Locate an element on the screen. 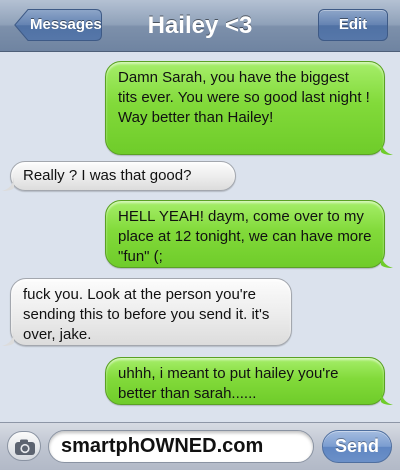  navigation-bar: Messages Hailey <3 Edit is located at coordinates (200, 26).